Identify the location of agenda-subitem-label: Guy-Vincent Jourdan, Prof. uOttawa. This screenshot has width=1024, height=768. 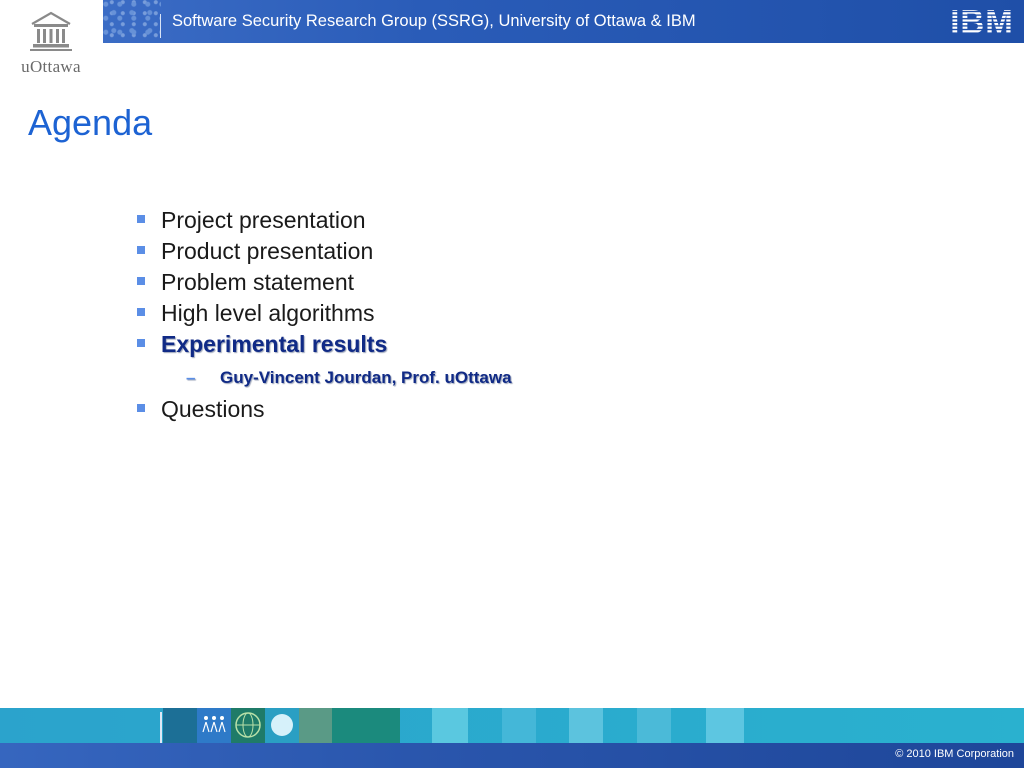
(366, 377).